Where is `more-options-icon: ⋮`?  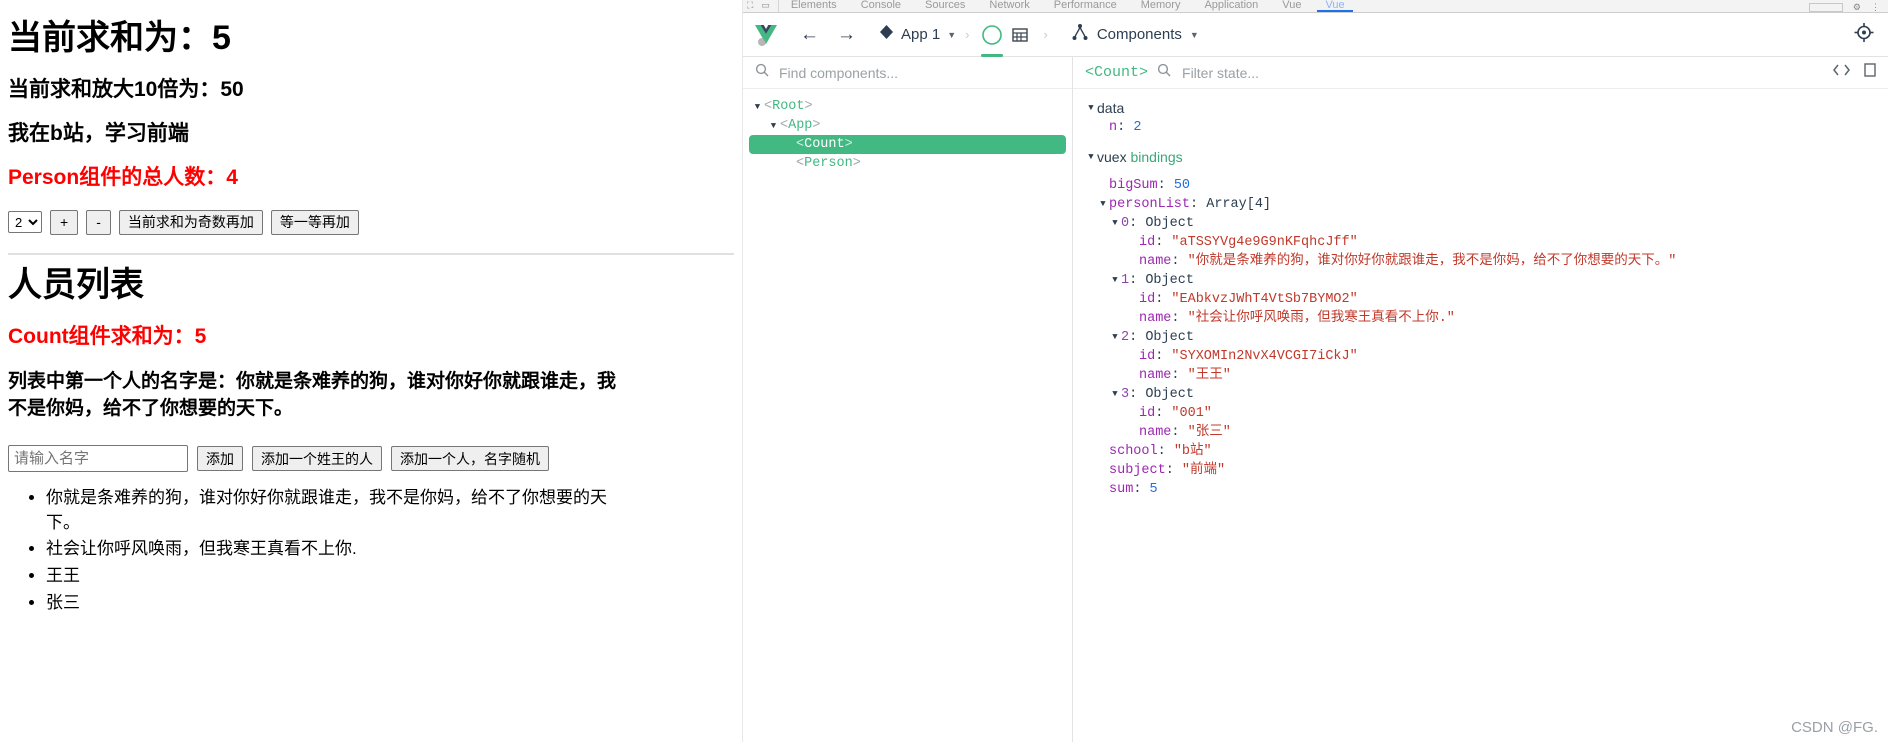 more-options-icon: ⋮ is located at coordinates (1875, 7).